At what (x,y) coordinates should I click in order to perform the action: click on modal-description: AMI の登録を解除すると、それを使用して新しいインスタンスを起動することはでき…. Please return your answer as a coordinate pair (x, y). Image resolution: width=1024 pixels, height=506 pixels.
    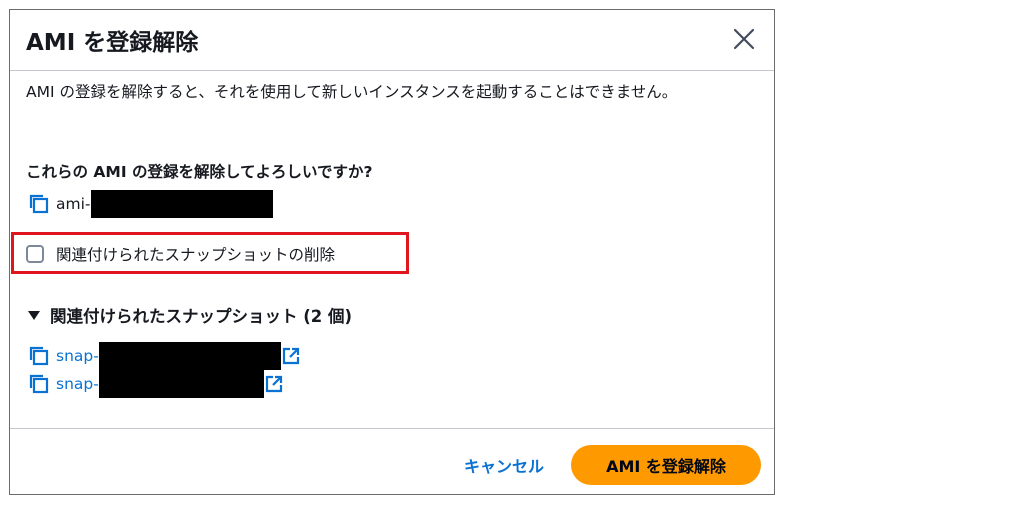
    Looking at the image, I should click on (352, 92).